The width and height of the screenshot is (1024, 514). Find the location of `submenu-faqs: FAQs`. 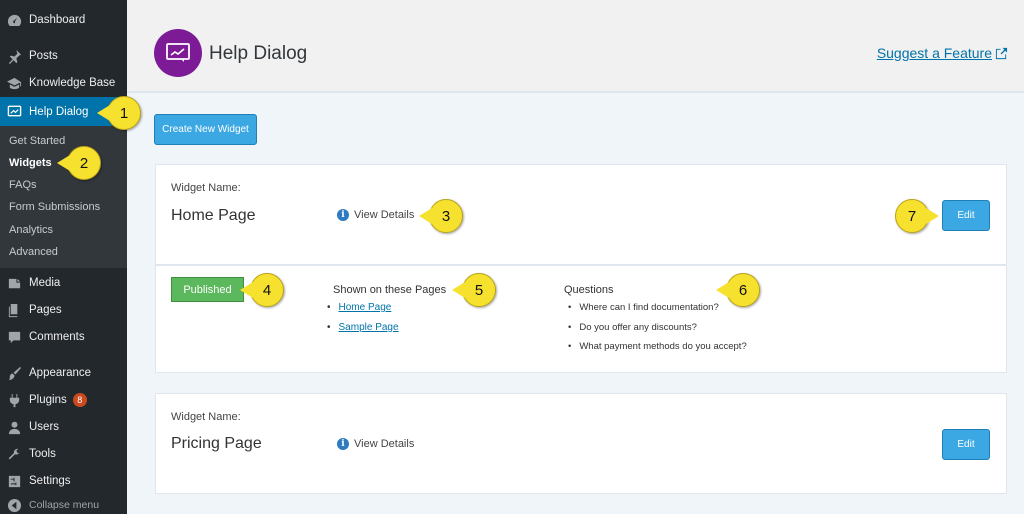

submenu-faqs: FAQs is located at coordinates (23, 185).